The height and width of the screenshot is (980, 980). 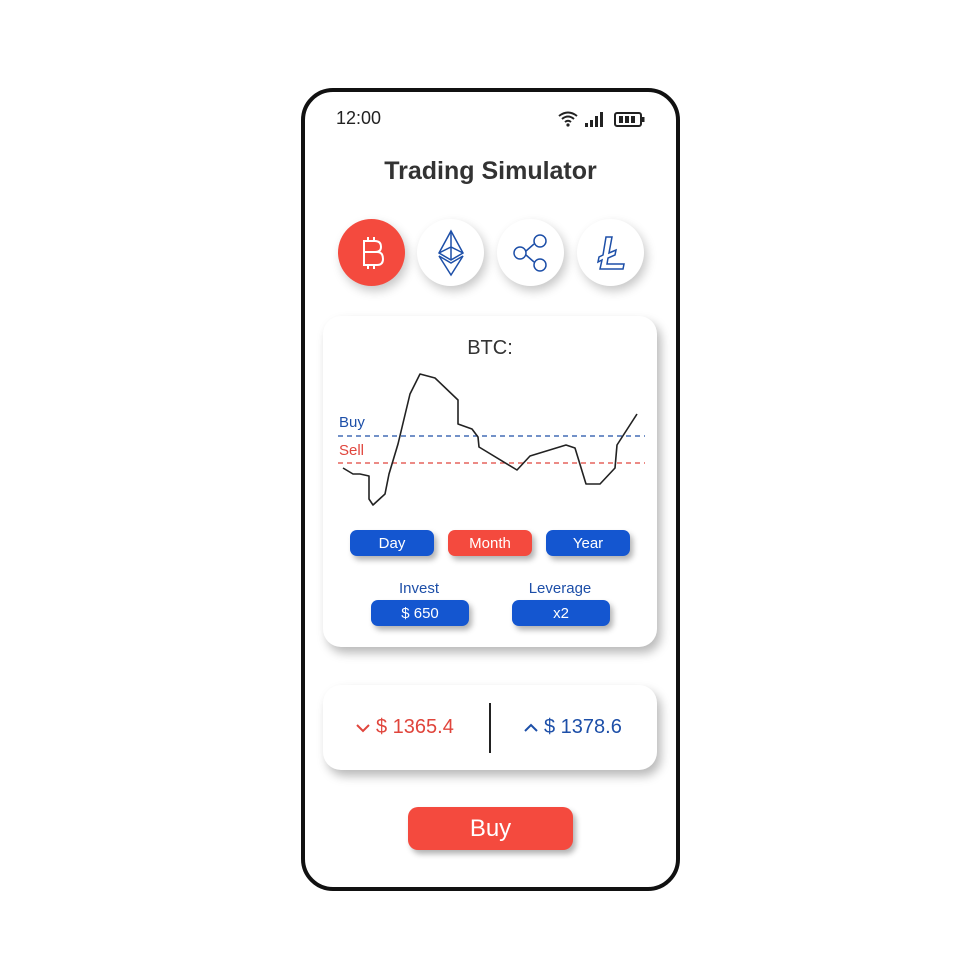 What do you see at coordinates (415, 727) in the screenshot?
I see `sell-price-value: $ 1365.4` at bounding box center [415, 727].